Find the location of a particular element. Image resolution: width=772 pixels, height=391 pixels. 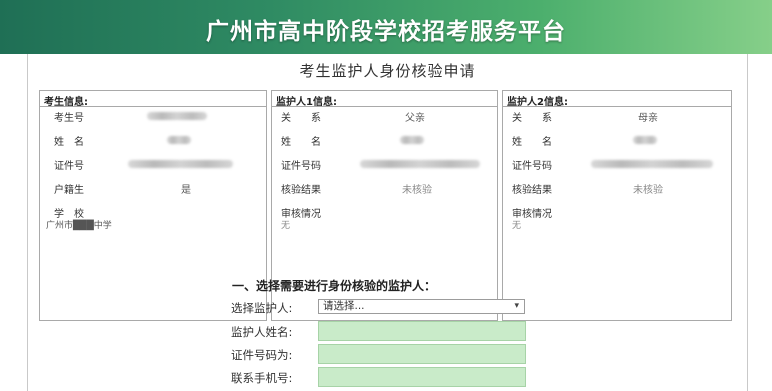

guardian2-review-value: 无 is located at coordinates (517, 226).